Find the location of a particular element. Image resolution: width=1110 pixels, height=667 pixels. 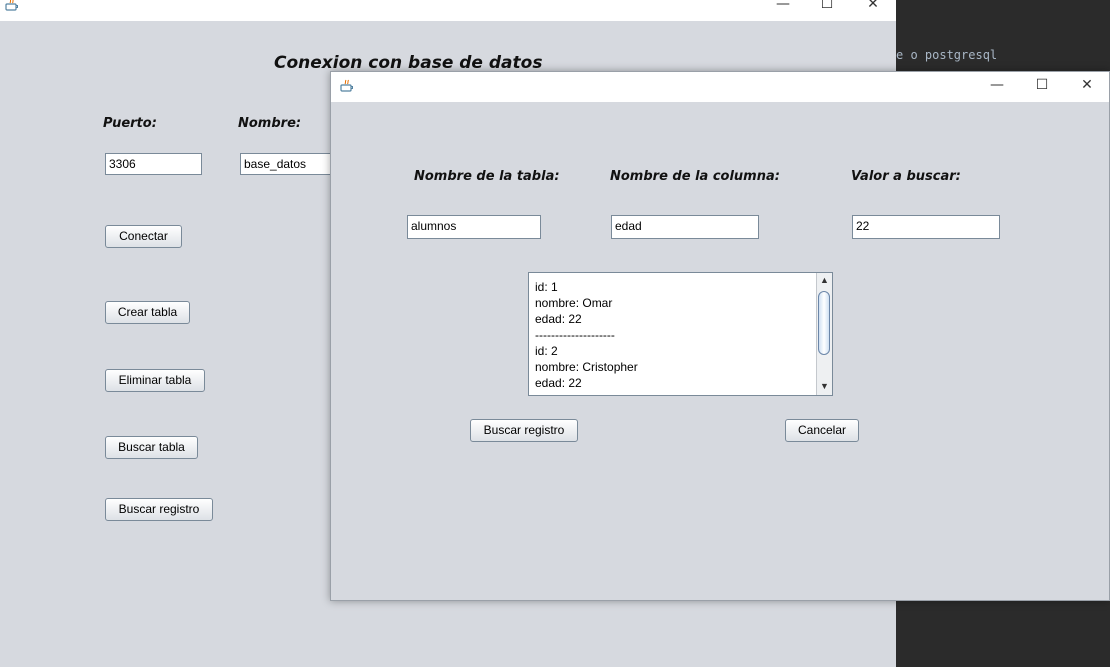

search-value-field: 22 is located at coordinates (926, 227).